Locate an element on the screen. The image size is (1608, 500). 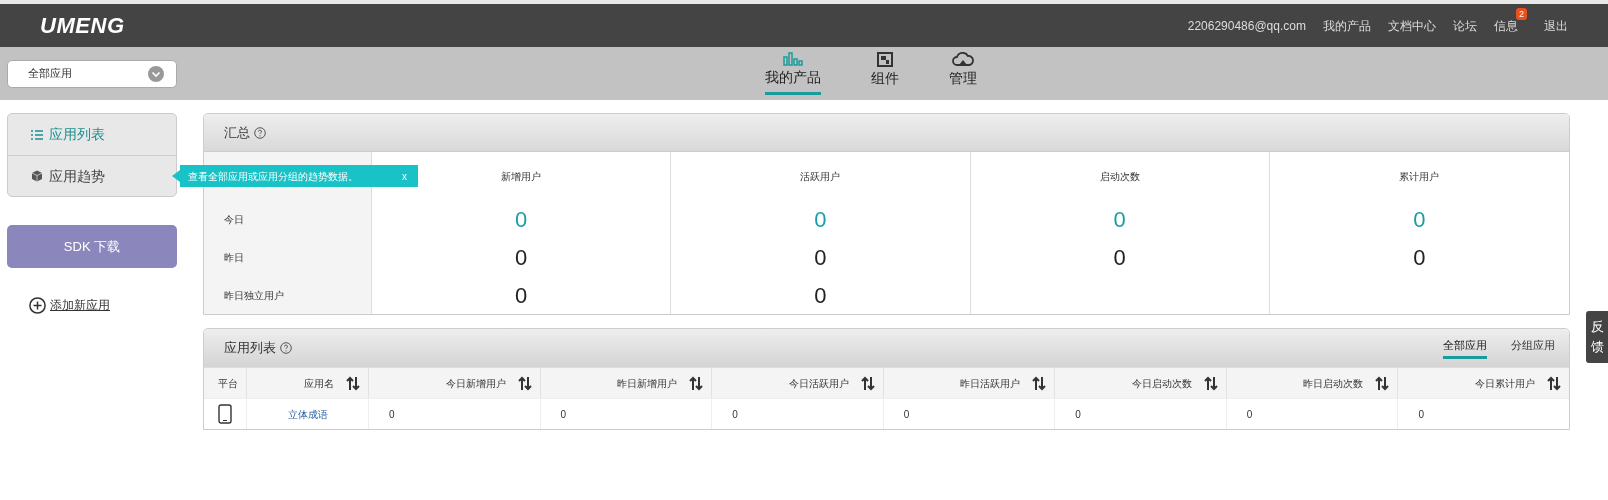
cloud-icon is located at coordinates (963, 59).